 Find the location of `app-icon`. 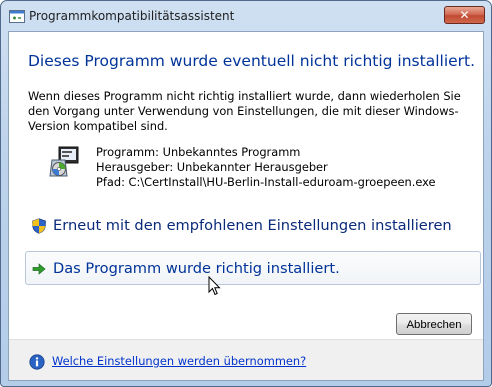

app-icon is located at coordinates (17, 16).